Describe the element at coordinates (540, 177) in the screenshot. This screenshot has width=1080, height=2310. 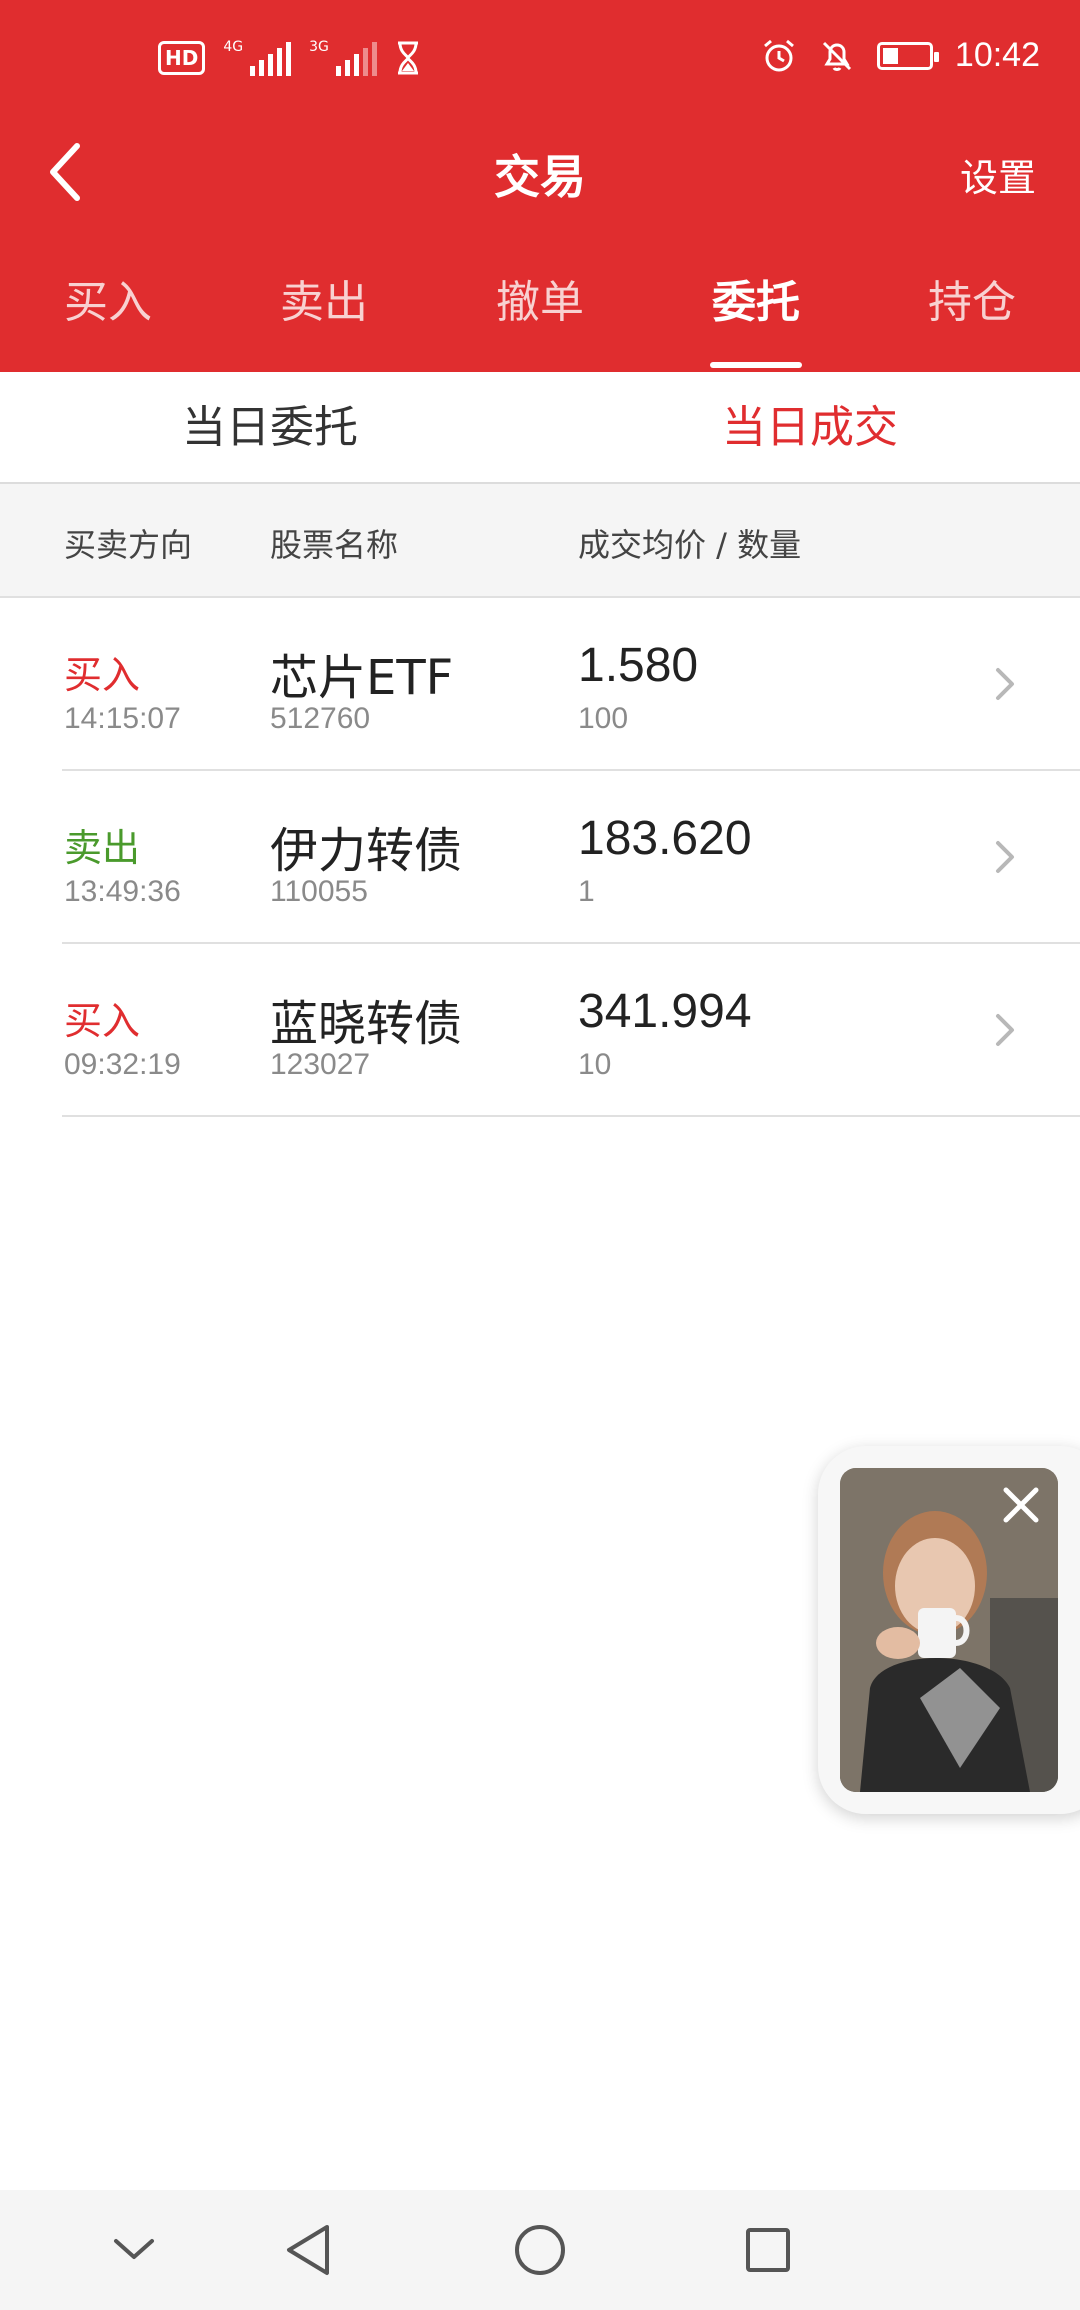
I see `page-title: 交易` at that location.